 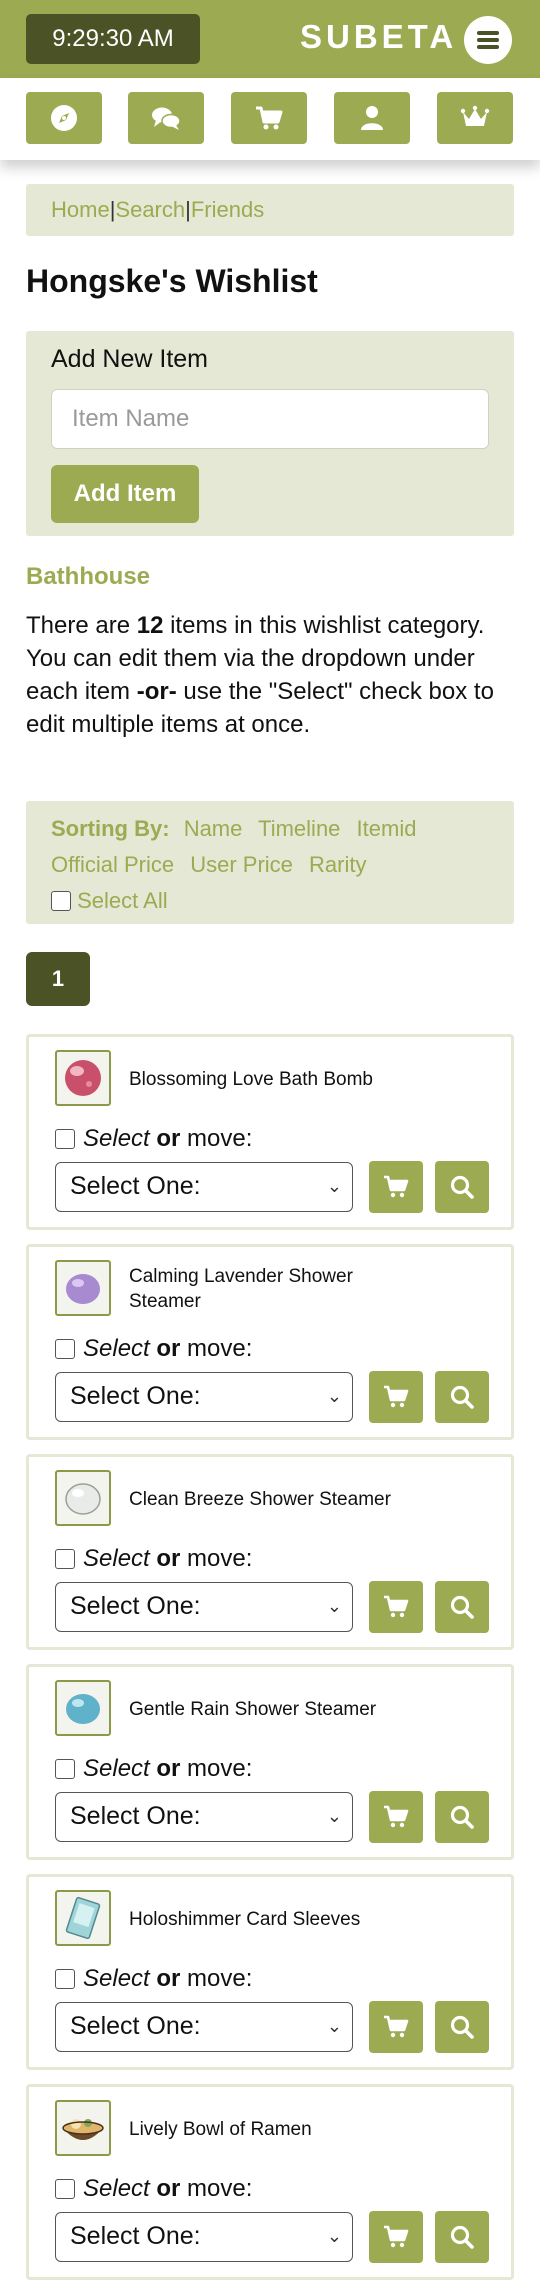 I want to click on breadcrumb-friends: Friends, so click(x=227, y=209).